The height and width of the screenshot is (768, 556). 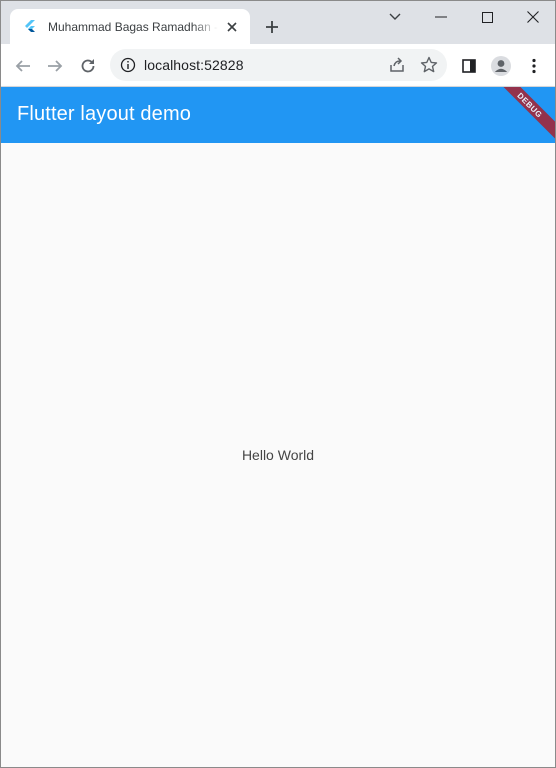 I want to click on side-panel-icon, so click(x=469, y=66).